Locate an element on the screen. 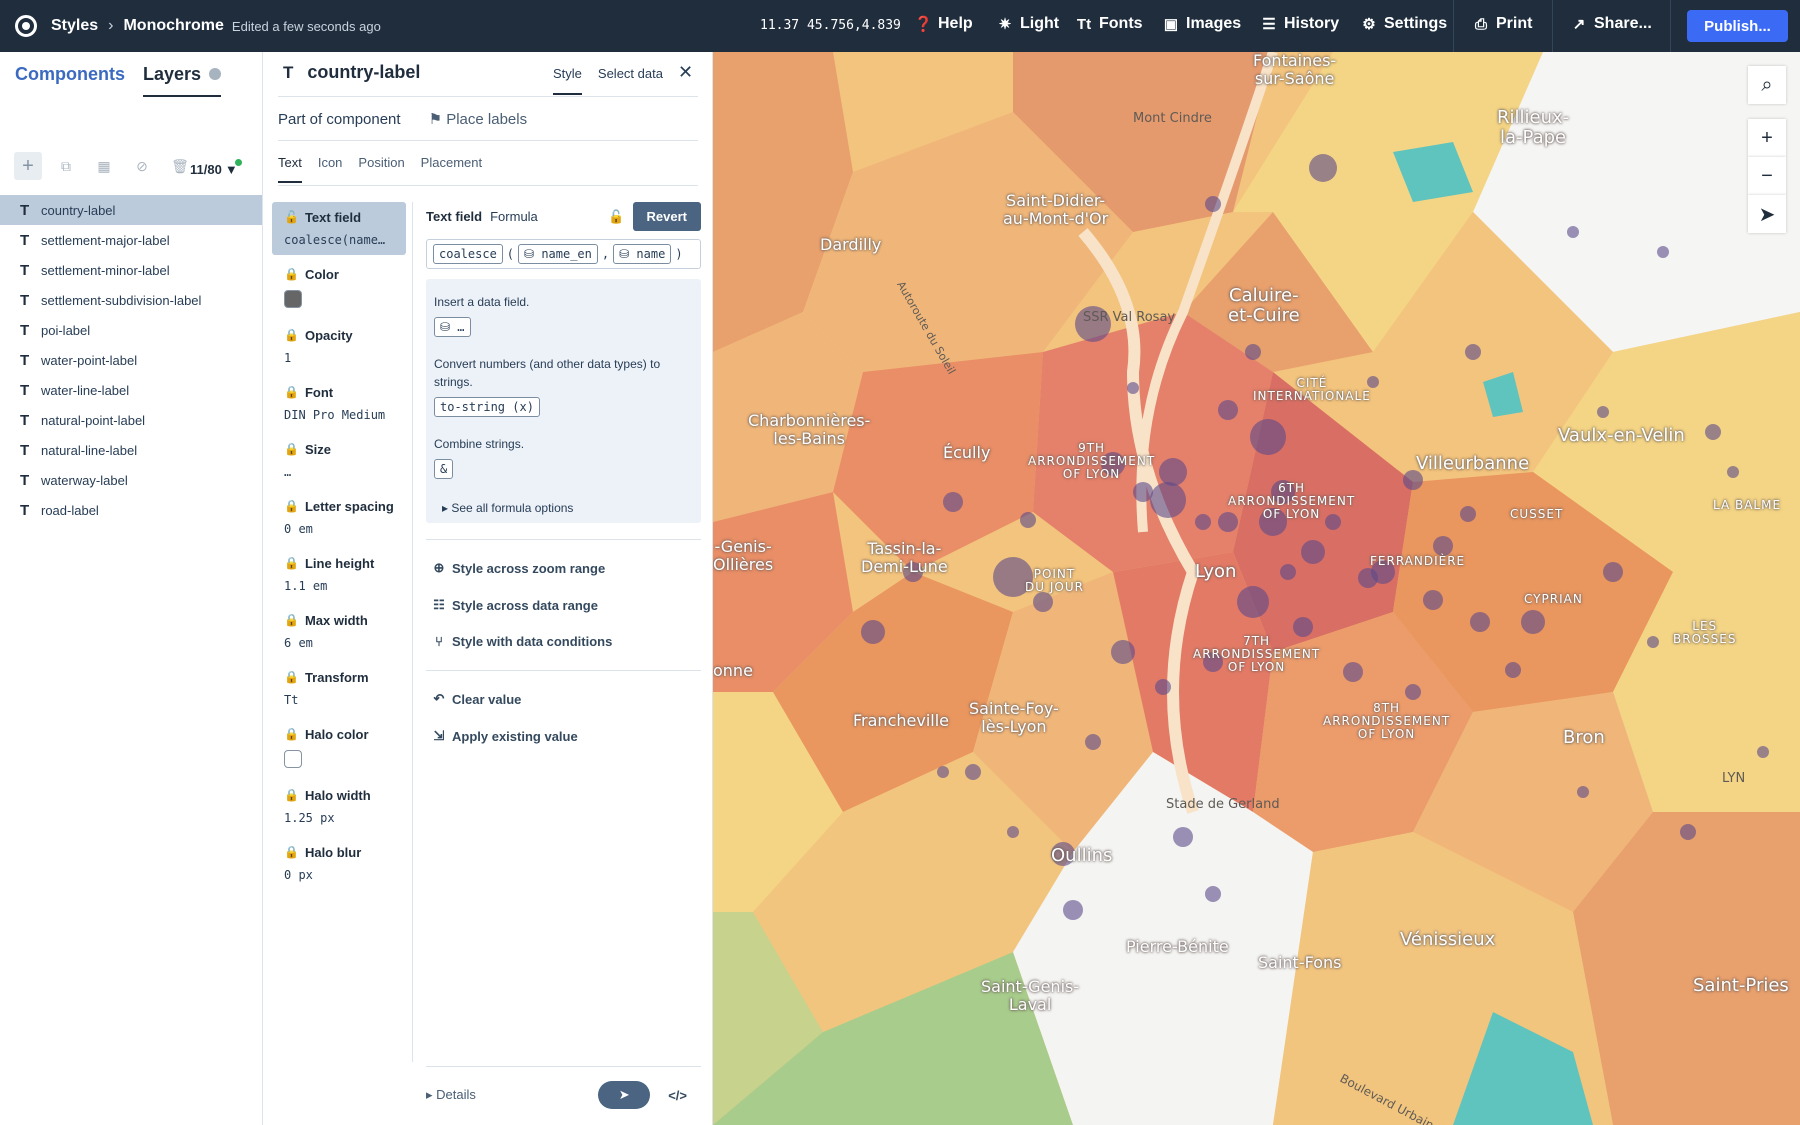 Image resolution: width=1800 pixels, height=1125 pixels. subtab-text: Text is located at coordinates (290, 169).